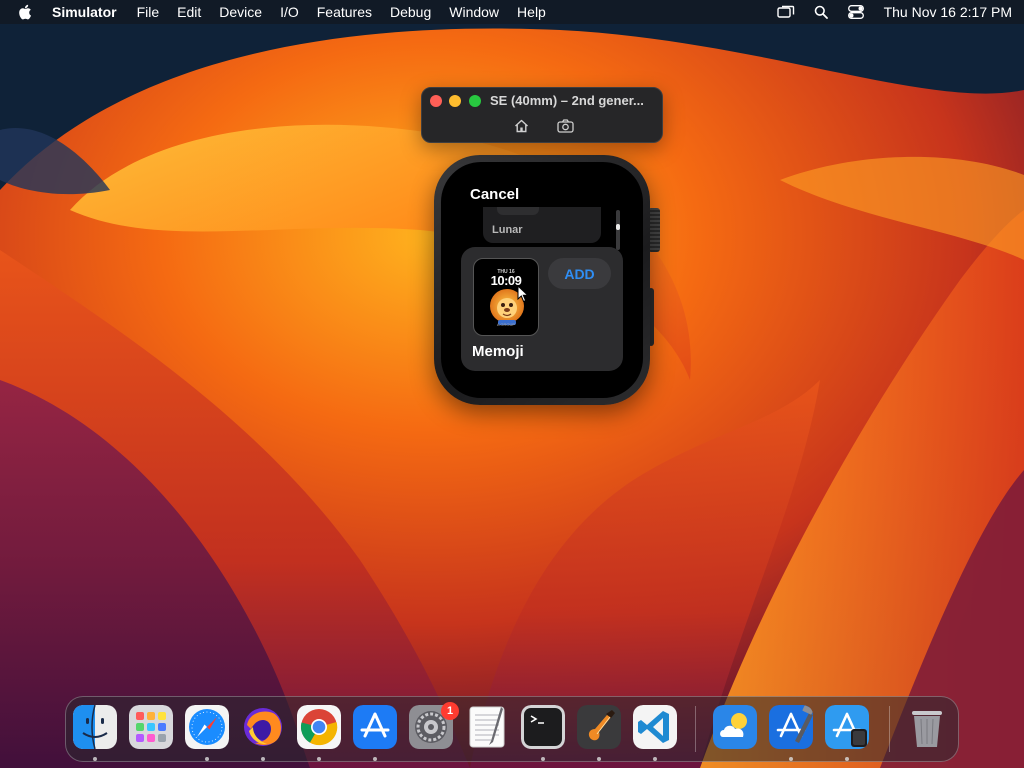 This screenshot has height=768, width=1024. Describe the element at coordinates (450, 711) in the screenshot. I see `system-settings-badge: 1` at that location.